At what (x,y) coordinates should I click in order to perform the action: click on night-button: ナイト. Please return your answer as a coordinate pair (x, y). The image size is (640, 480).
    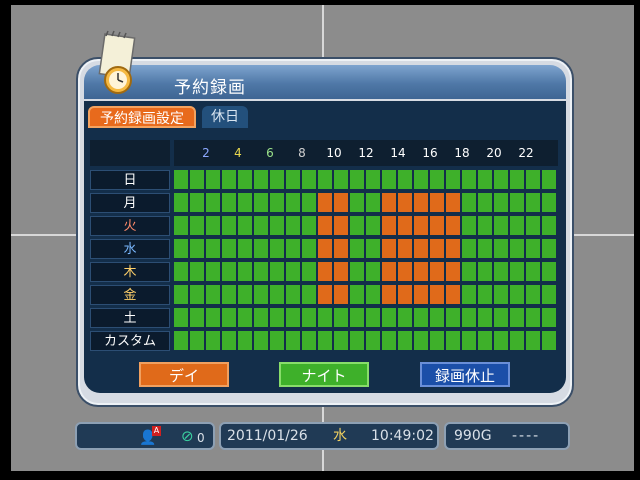
    Looking at the image, I should click on (324, 374).